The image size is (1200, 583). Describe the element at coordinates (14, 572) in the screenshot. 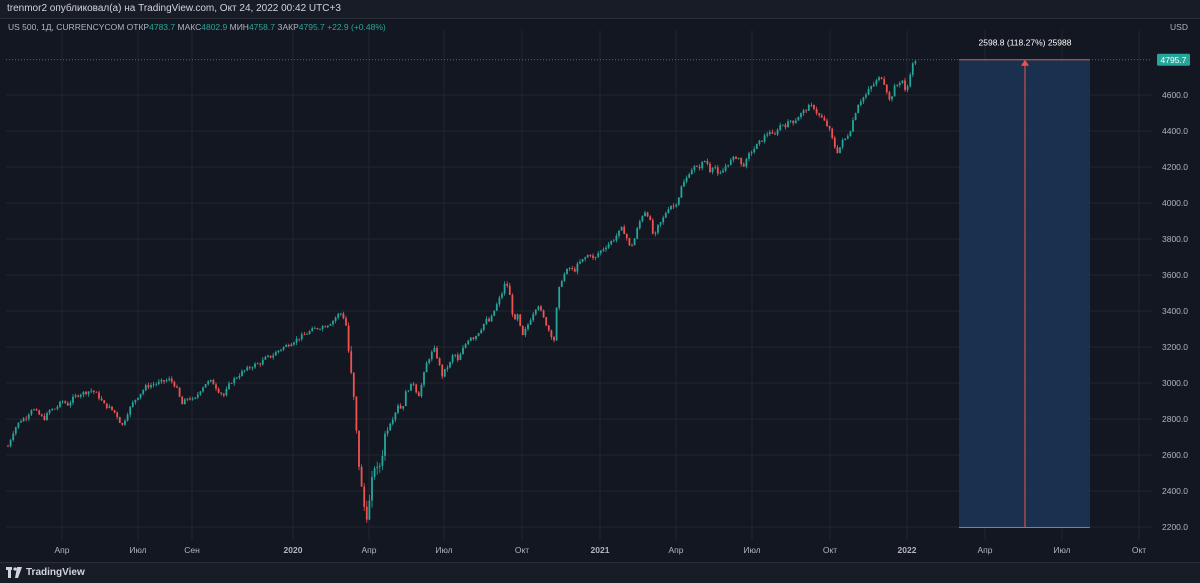

I see `tradingview-logo-icon` at that location.